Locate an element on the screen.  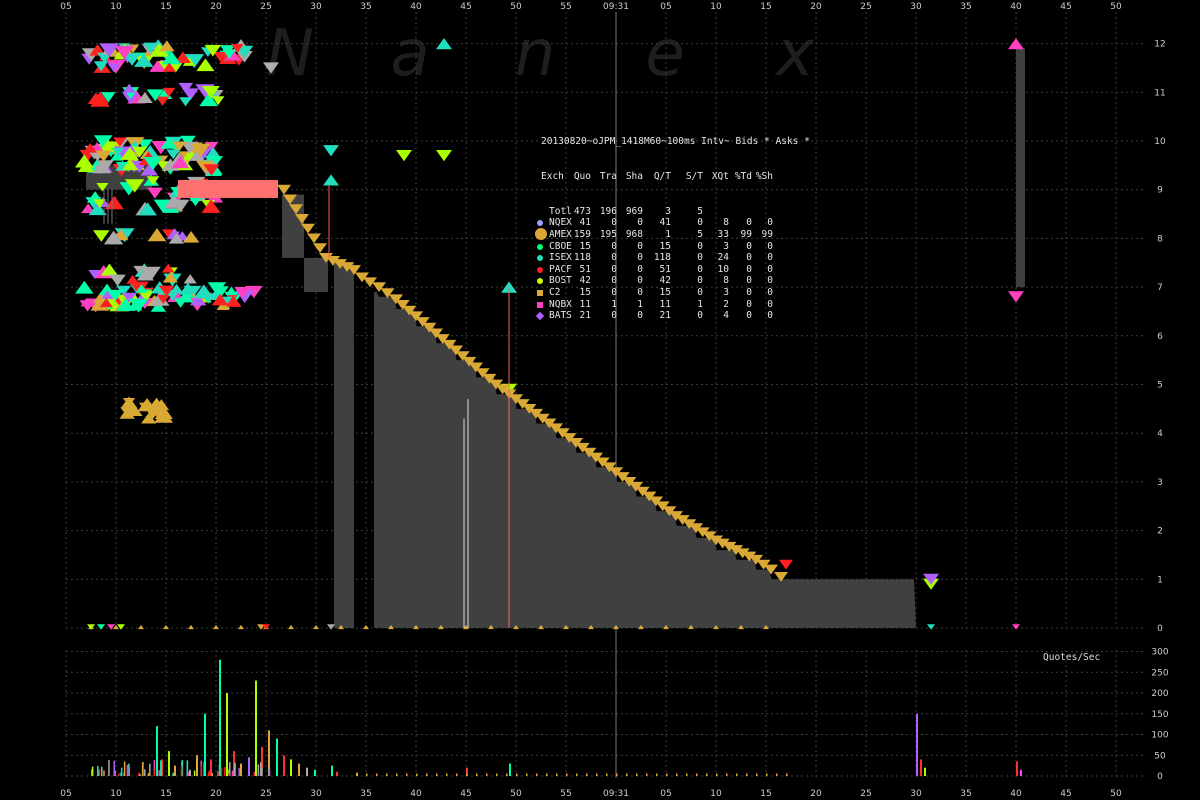
stats-row: CBOE 15 0 0 15 0 3 0 0 is located at coordinates (673, 246).